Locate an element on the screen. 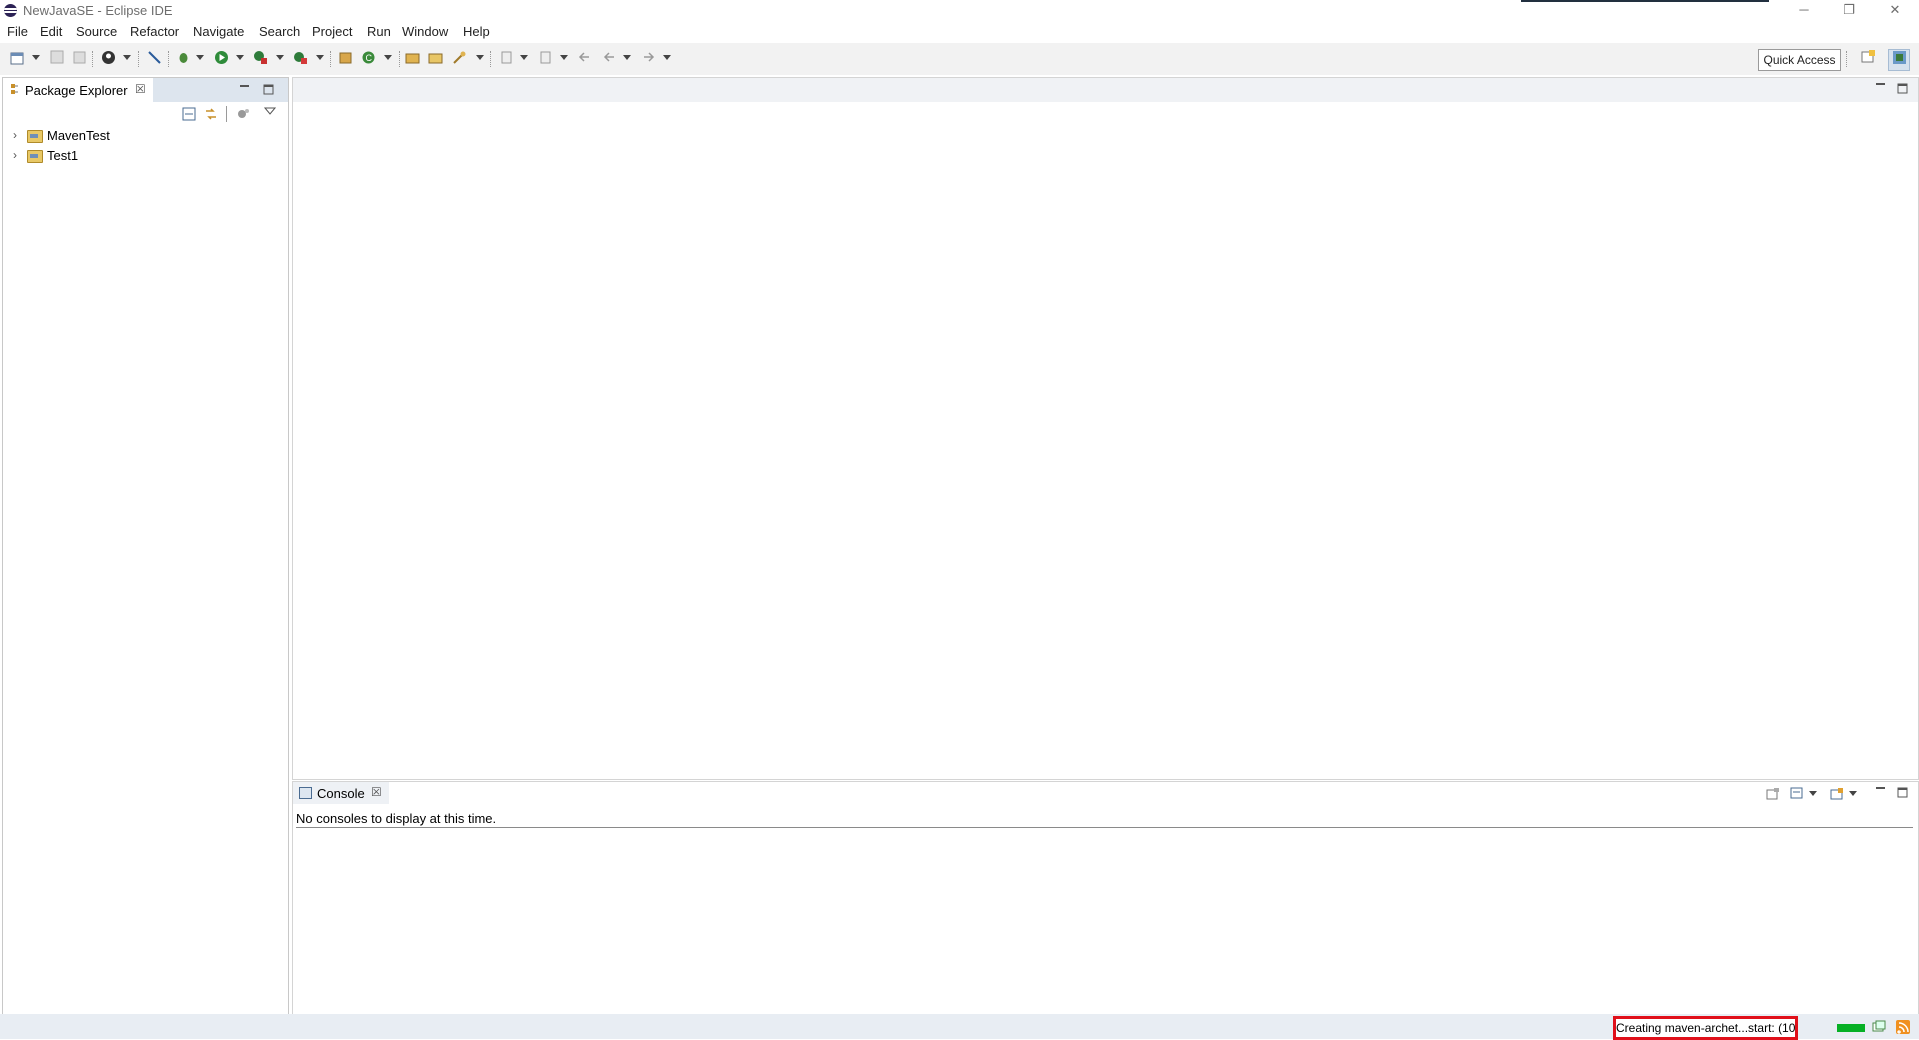 The height and width of the screenshot is (1040, 1919). close-button: ✕ is located at coordinates (1895, 11).